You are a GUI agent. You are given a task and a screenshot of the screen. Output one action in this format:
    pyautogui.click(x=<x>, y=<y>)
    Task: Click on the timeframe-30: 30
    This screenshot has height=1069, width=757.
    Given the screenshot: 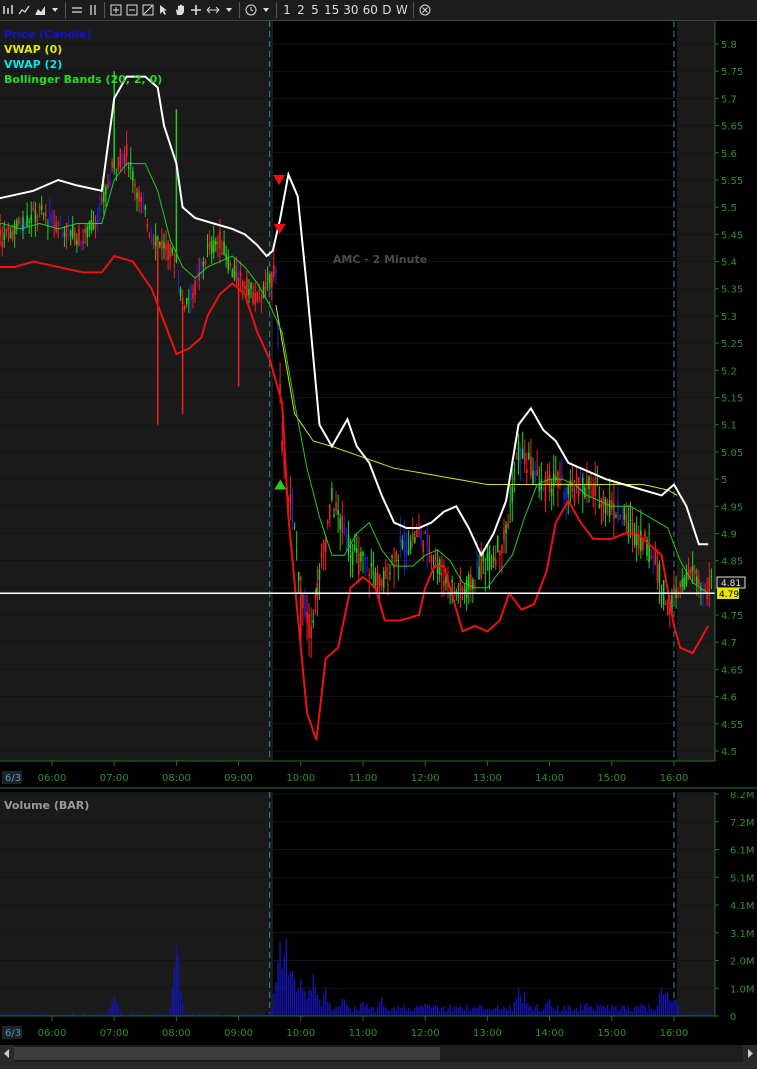 What is the action you would take?
    pyautogui.click(x=350, y=10)
    